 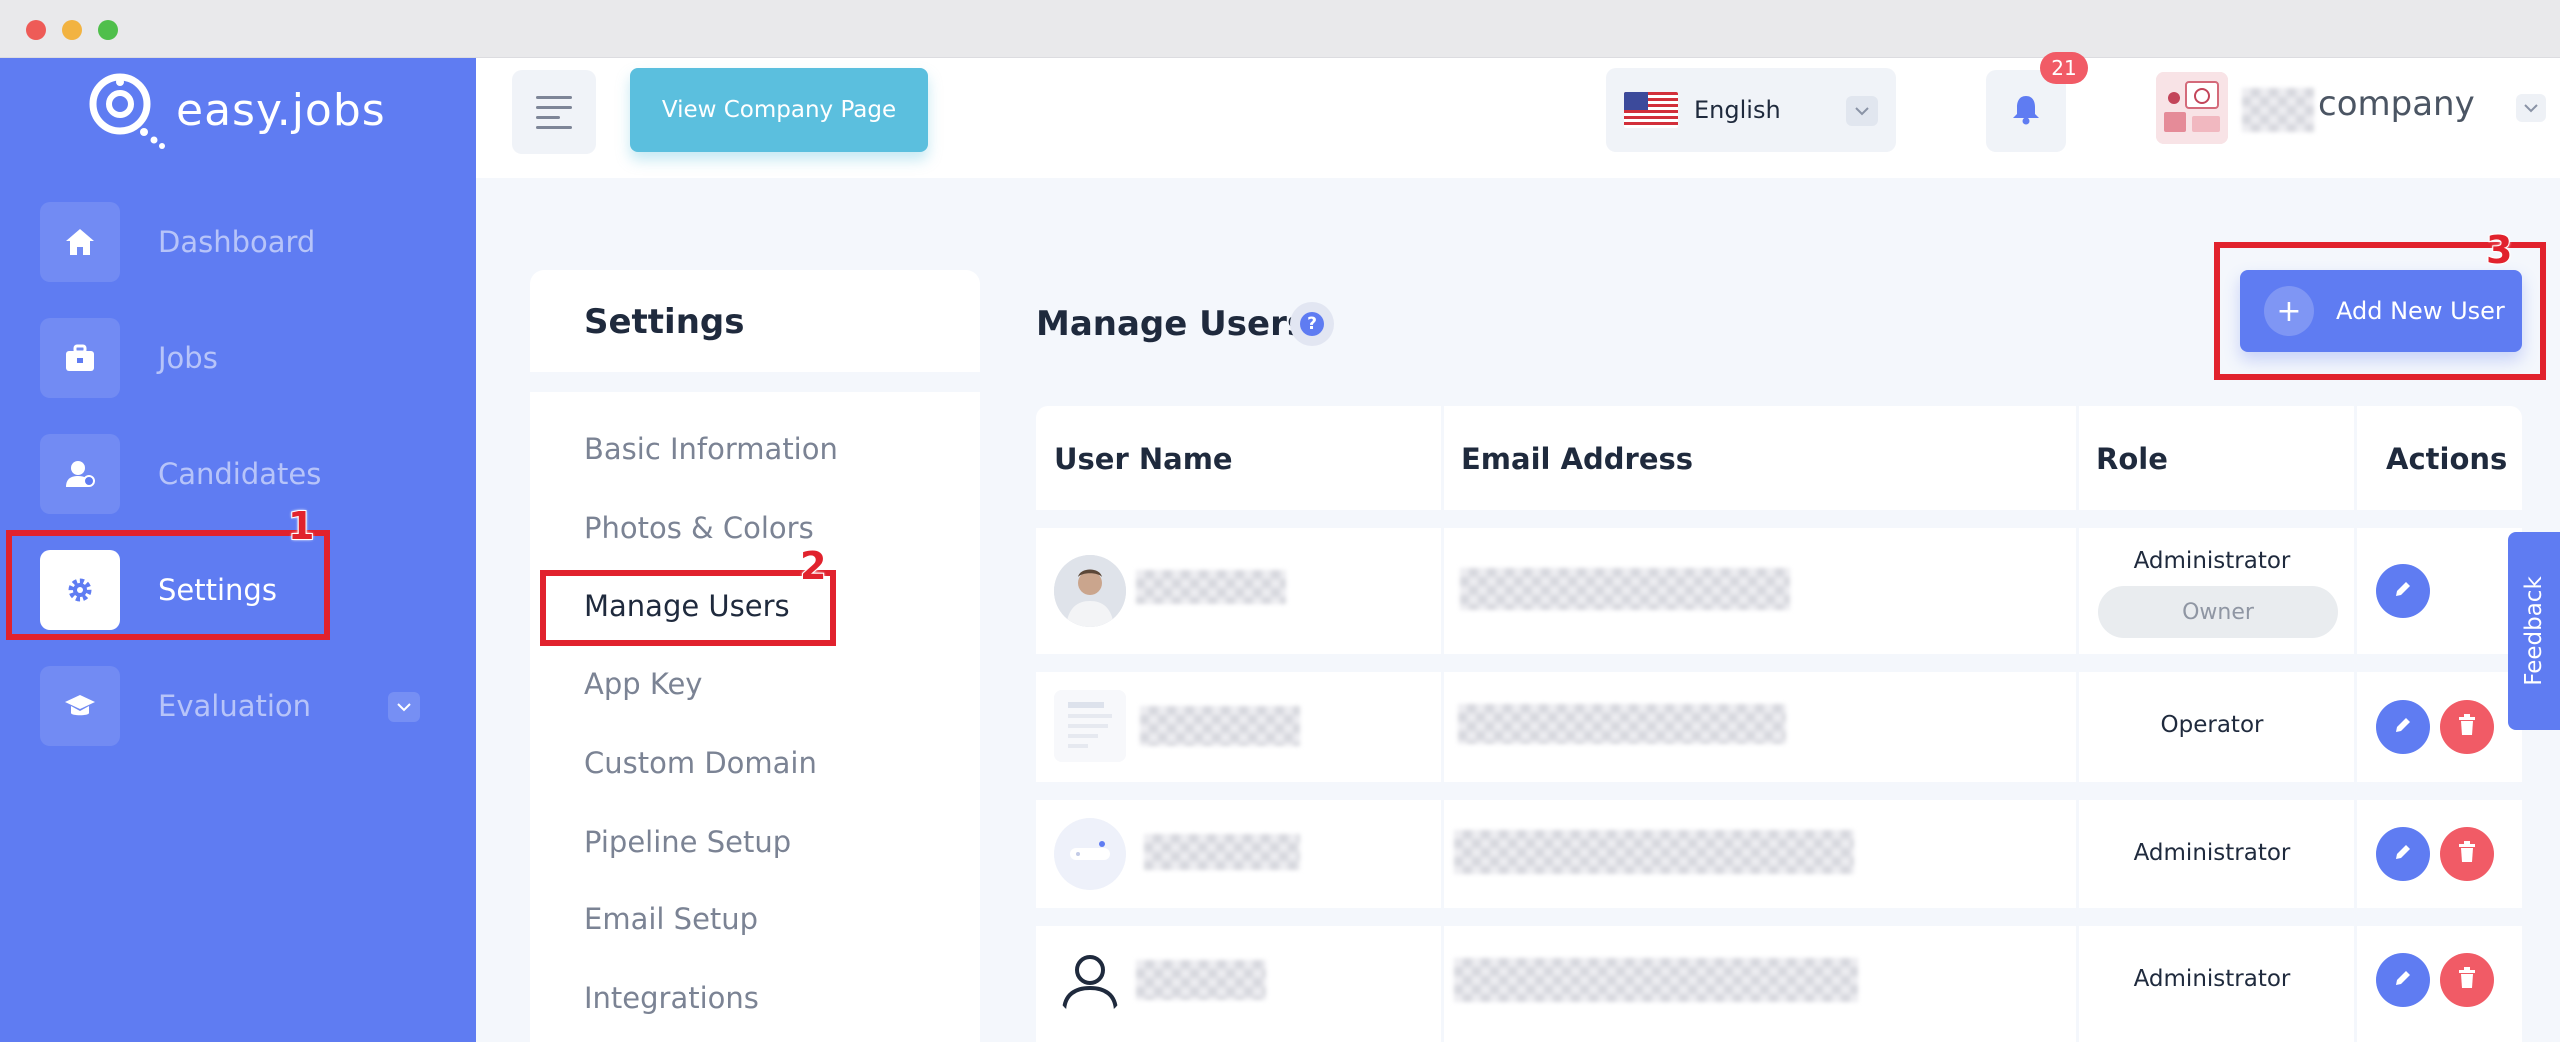 I want to click on feedback-label: Feedback, so click(x=2534, y=631).